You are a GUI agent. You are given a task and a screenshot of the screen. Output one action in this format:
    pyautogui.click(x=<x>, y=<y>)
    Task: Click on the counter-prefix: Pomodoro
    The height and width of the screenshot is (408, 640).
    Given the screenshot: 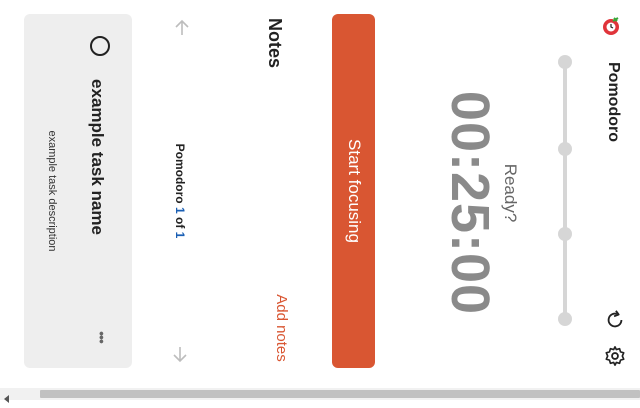 What is the action you would take?
    pyautogui.click(x=180, y=173)
    